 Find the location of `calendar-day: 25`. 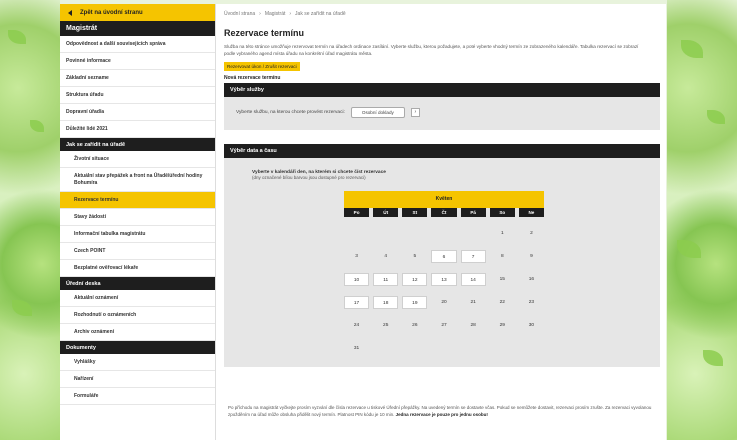

calendar-day: 25 is located at coordinates (386, 325).